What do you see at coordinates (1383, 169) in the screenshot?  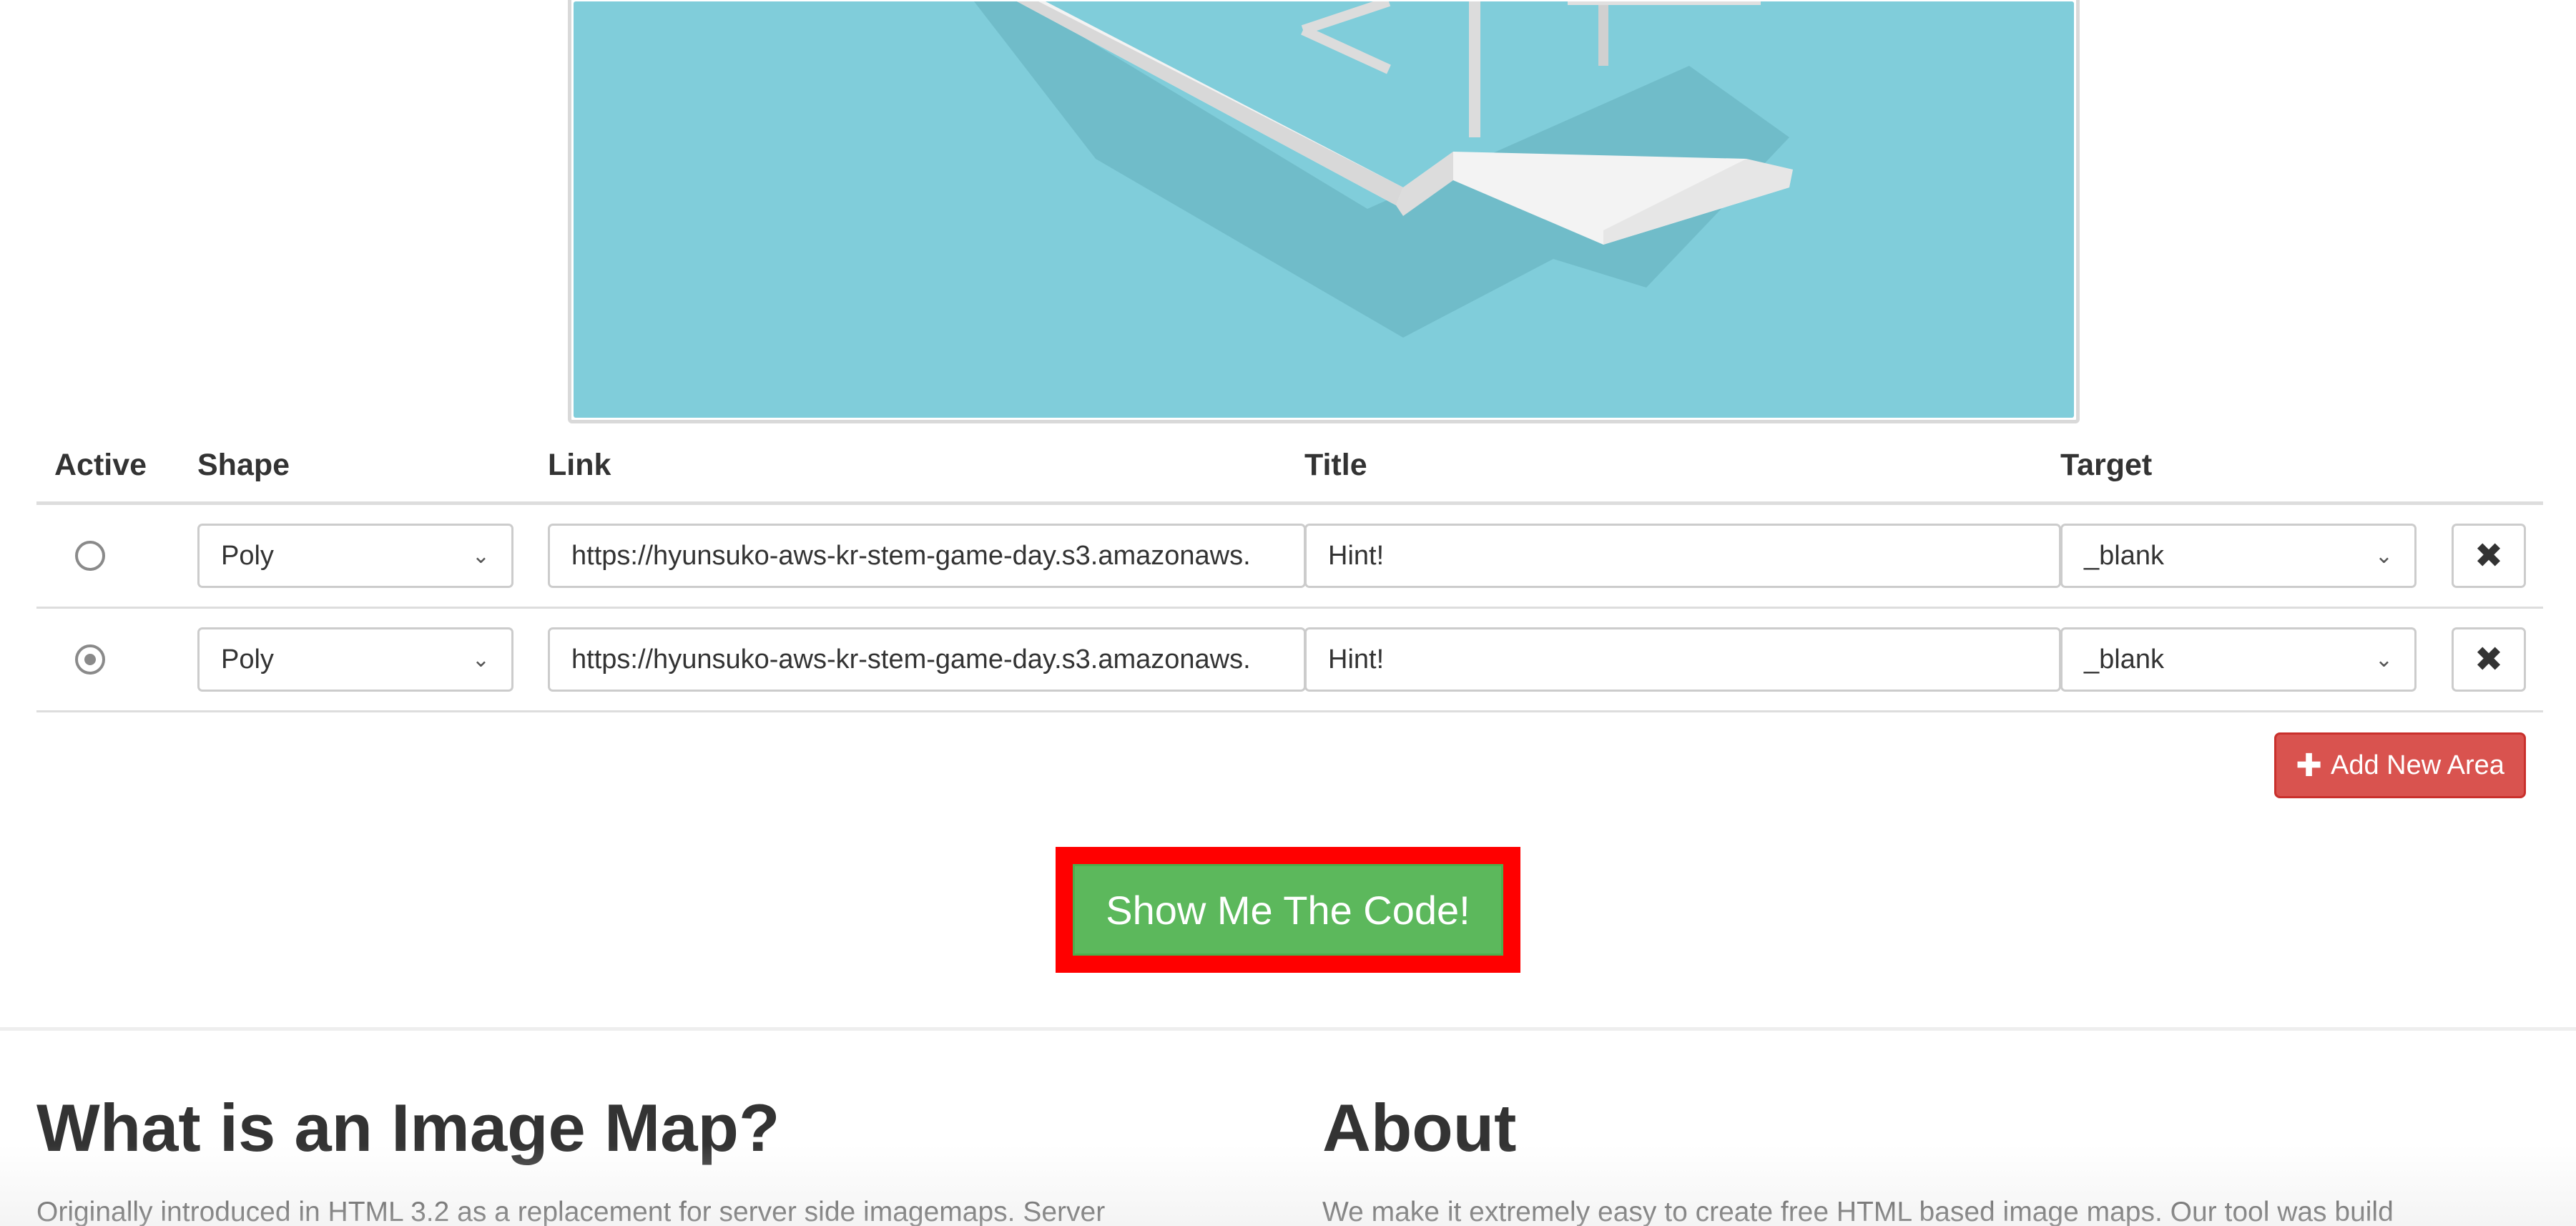 I see `isometric-illustration` at bounding box center [1383, 169].